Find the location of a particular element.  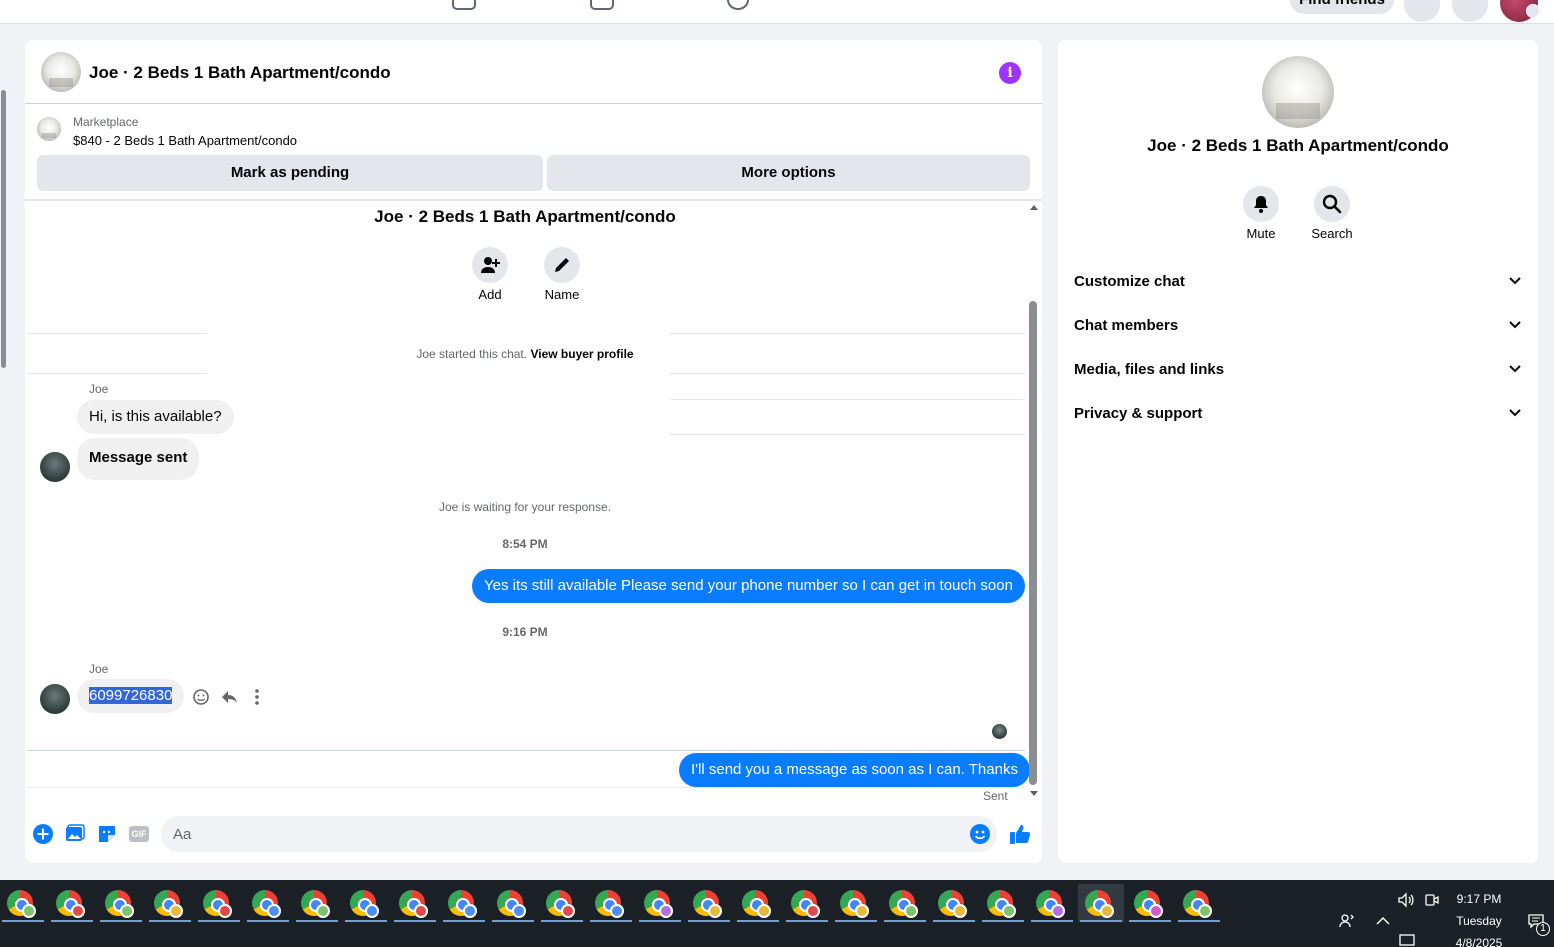

photo-icon is located at coordinates (75, 834).